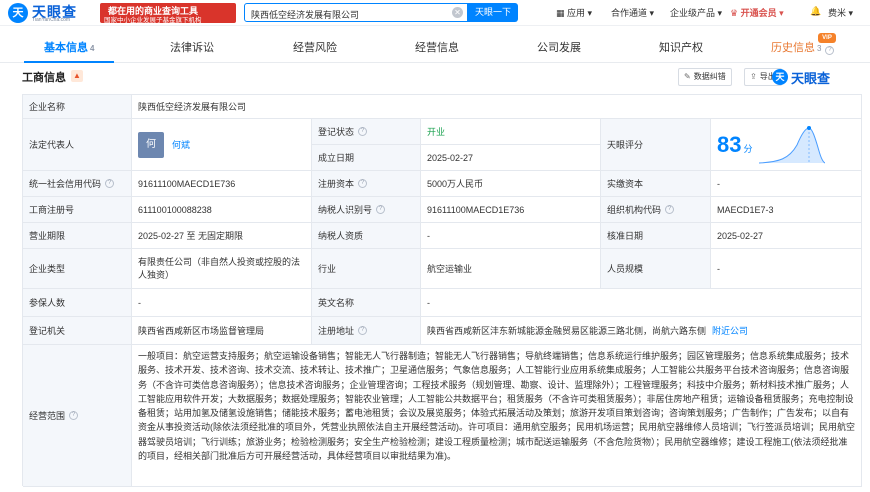 The height and width of the screenshot is (492, 870). I want to click on brand-eye-icon: 天, so click(780, 77).